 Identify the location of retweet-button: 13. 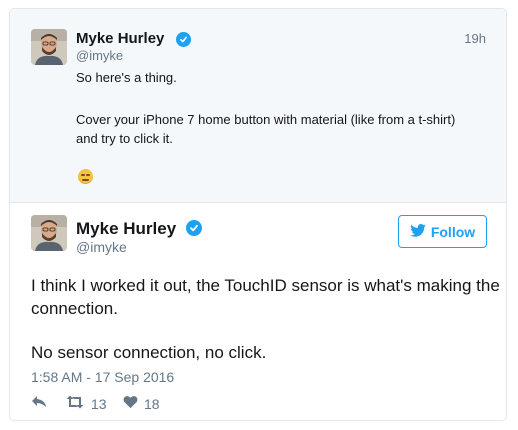
(86, 403).